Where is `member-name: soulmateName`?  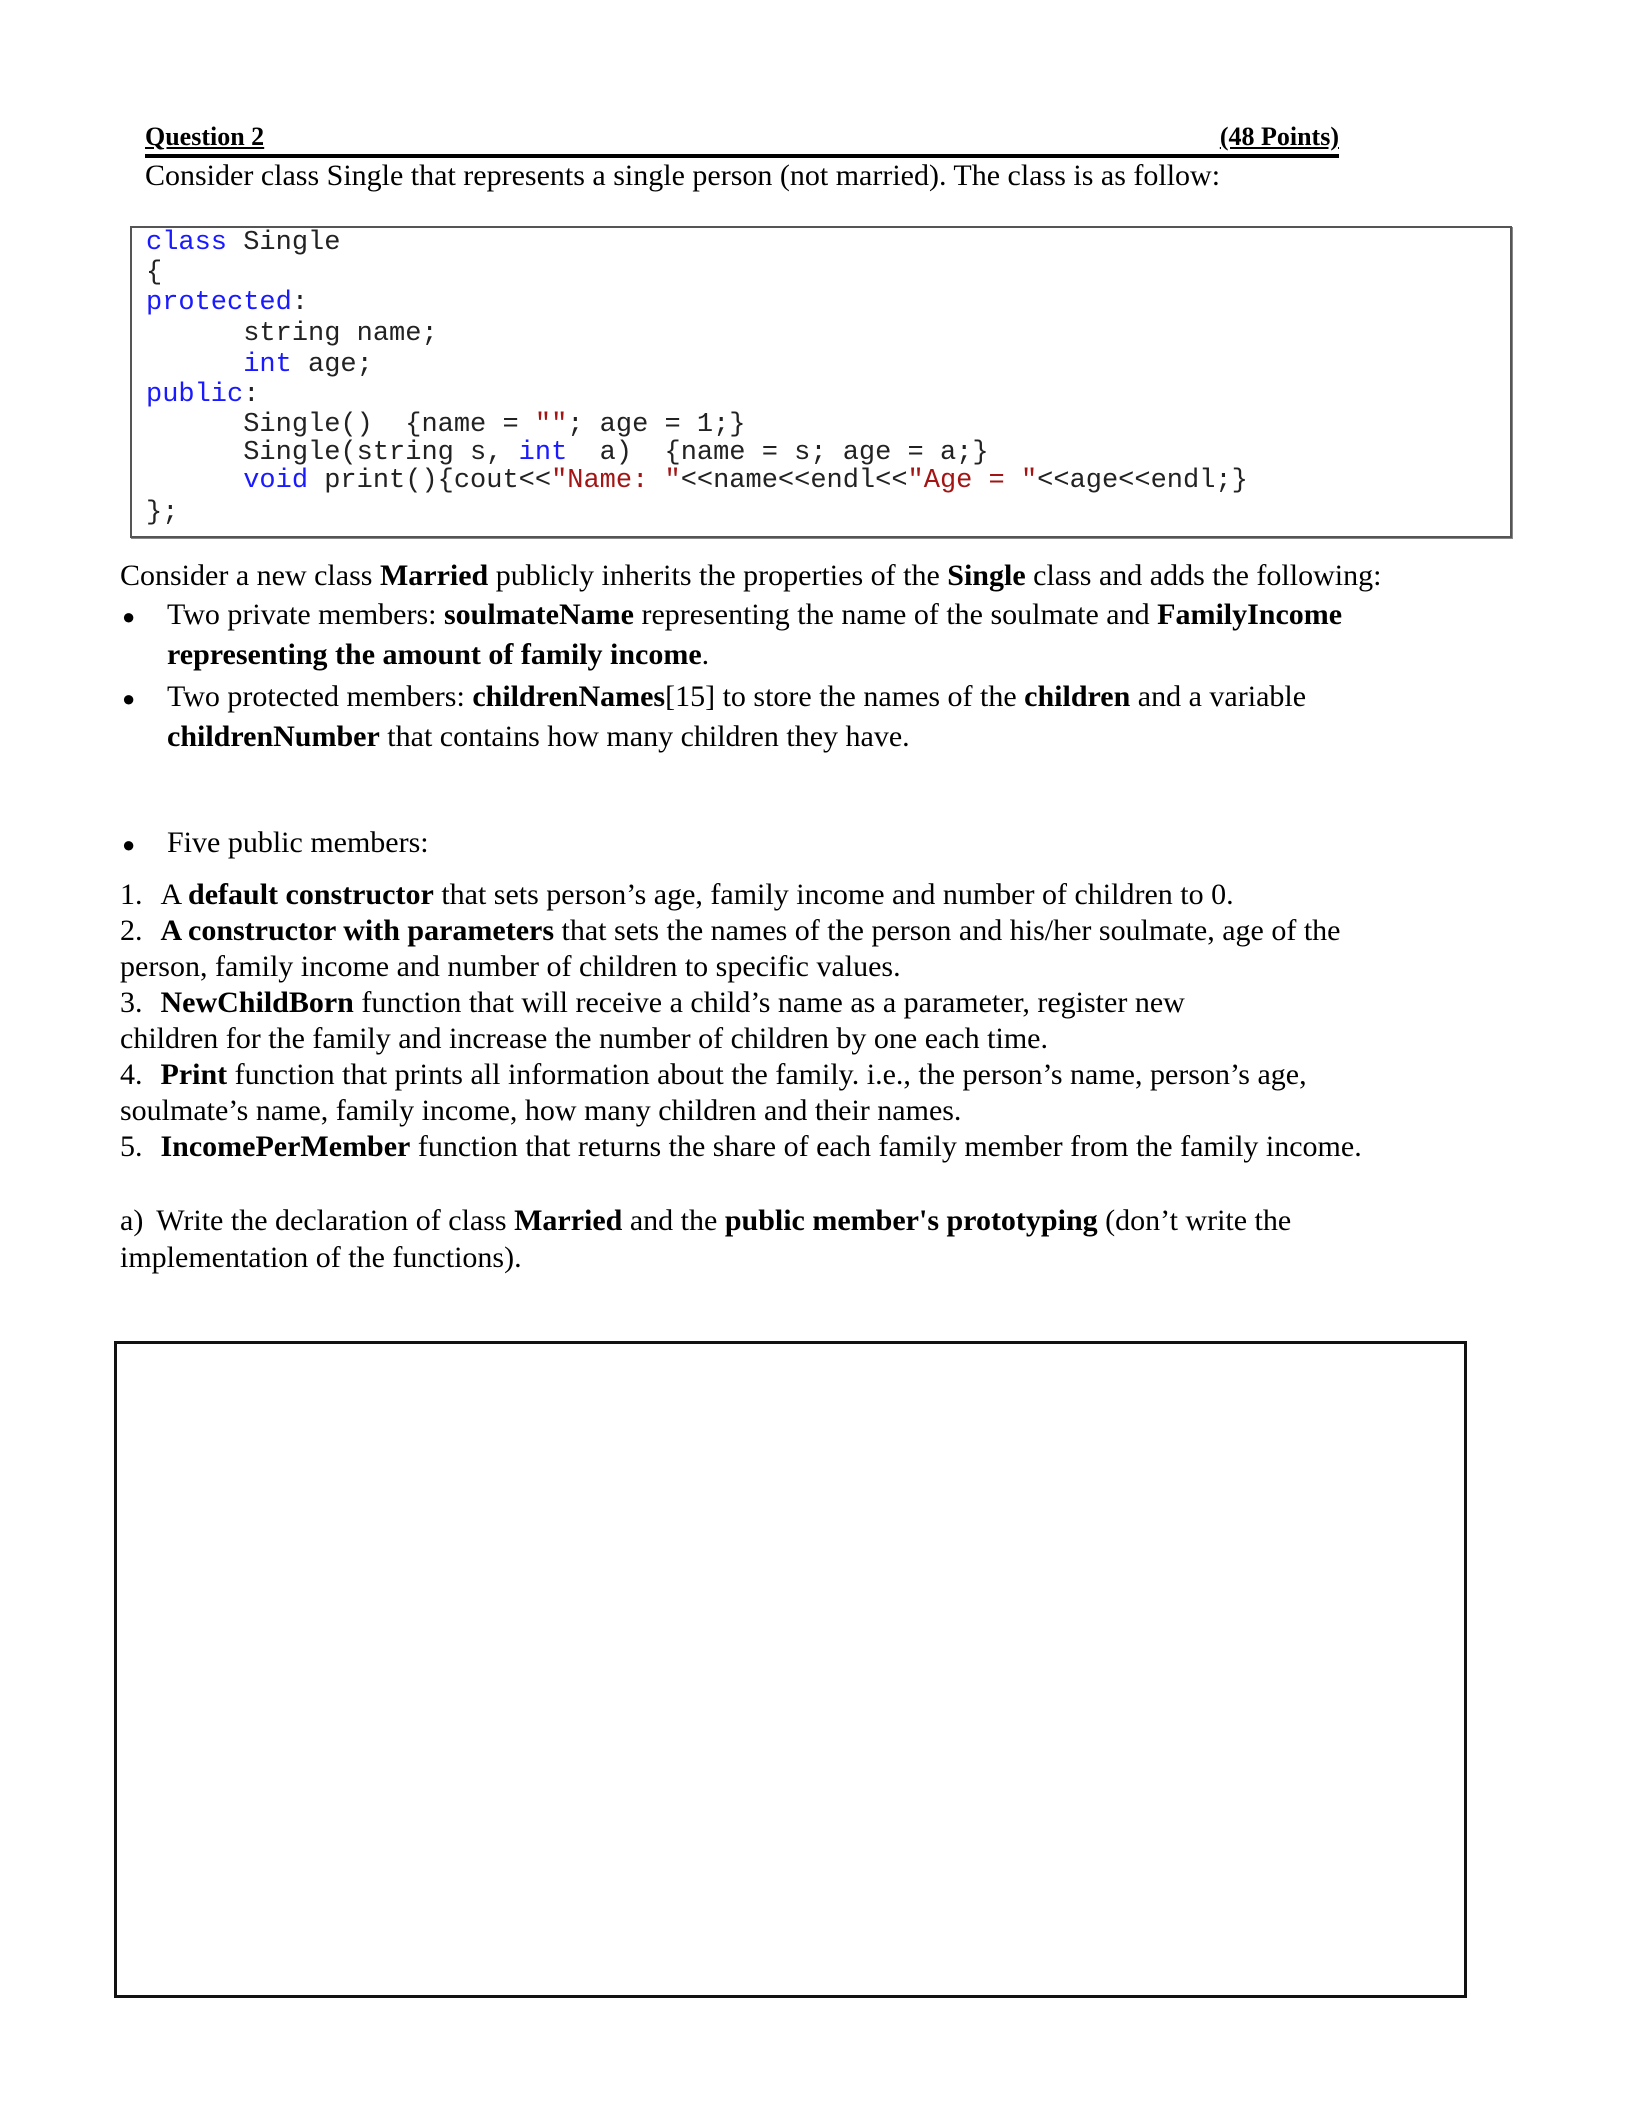 member-name: soulmateName is located at coordinates (539, 614).